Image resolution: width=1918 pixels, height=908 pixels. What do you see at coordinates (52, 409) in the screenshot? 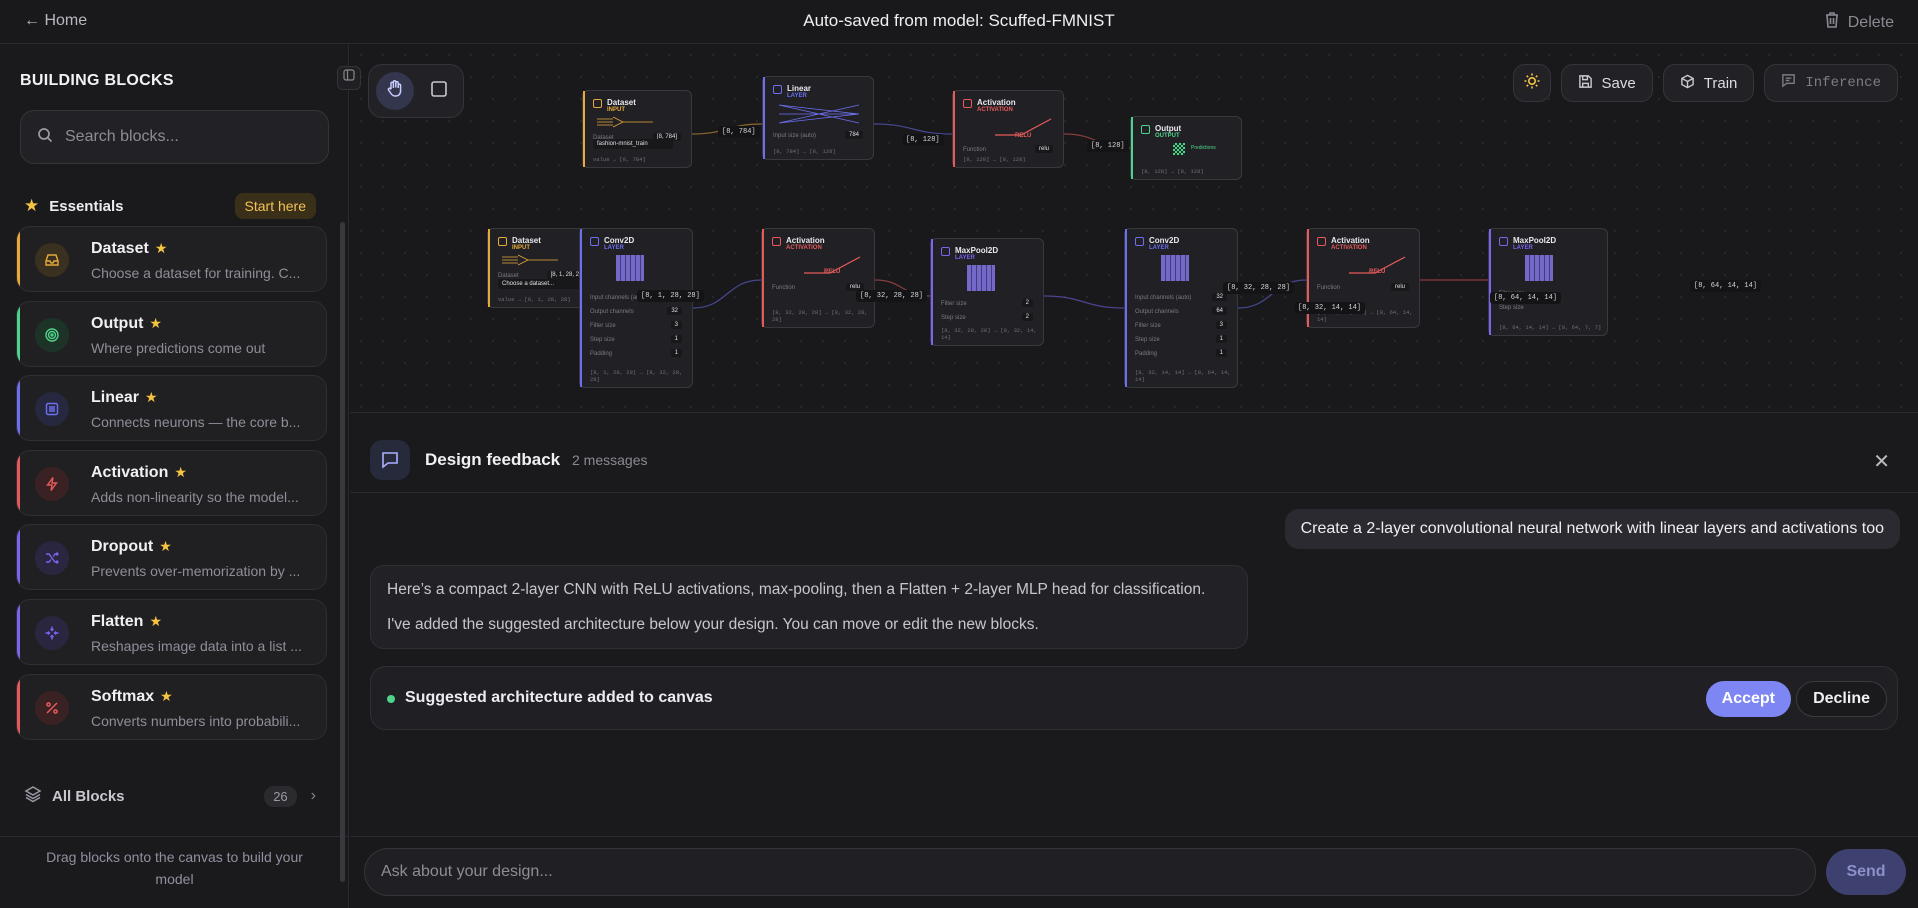
I see `linear-icon` at bounding box center [52, 409].